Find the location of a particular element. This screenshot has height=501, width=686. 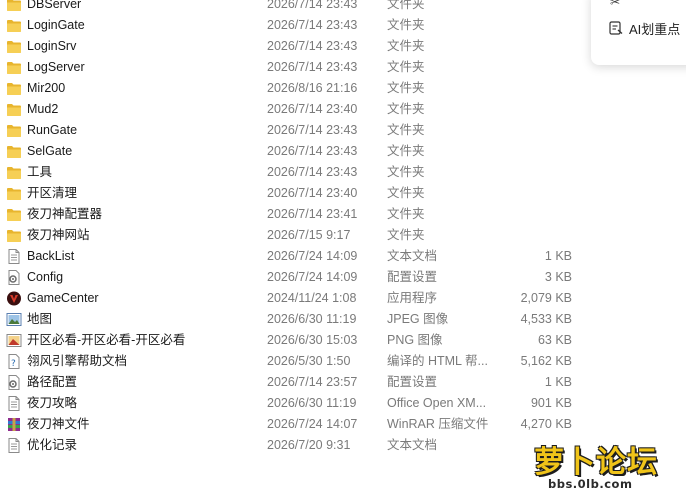

file-row: DBServer 2026/7/14 23:43 文件夹 is located at coordinates (343, 7).